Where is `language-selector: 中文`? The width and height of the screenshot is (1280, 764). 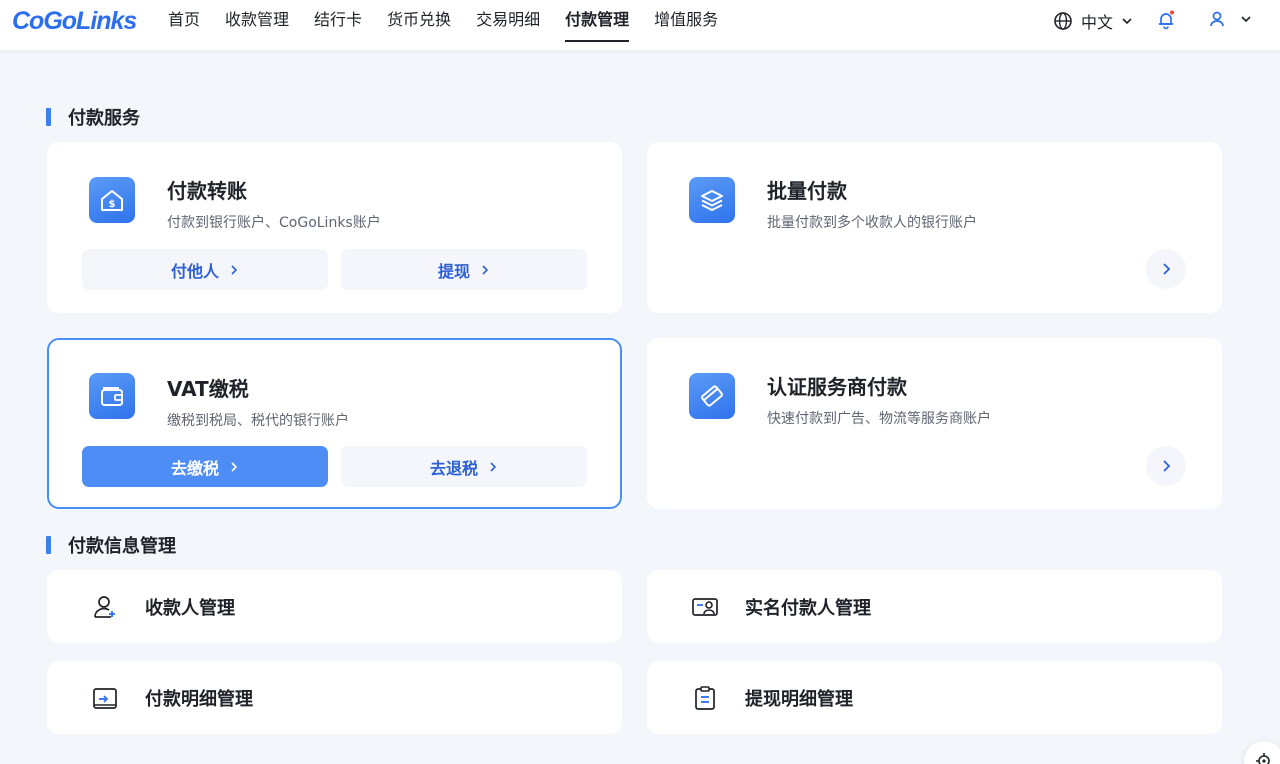
language-selector: 中文 is located at coordinates (1093, 21).